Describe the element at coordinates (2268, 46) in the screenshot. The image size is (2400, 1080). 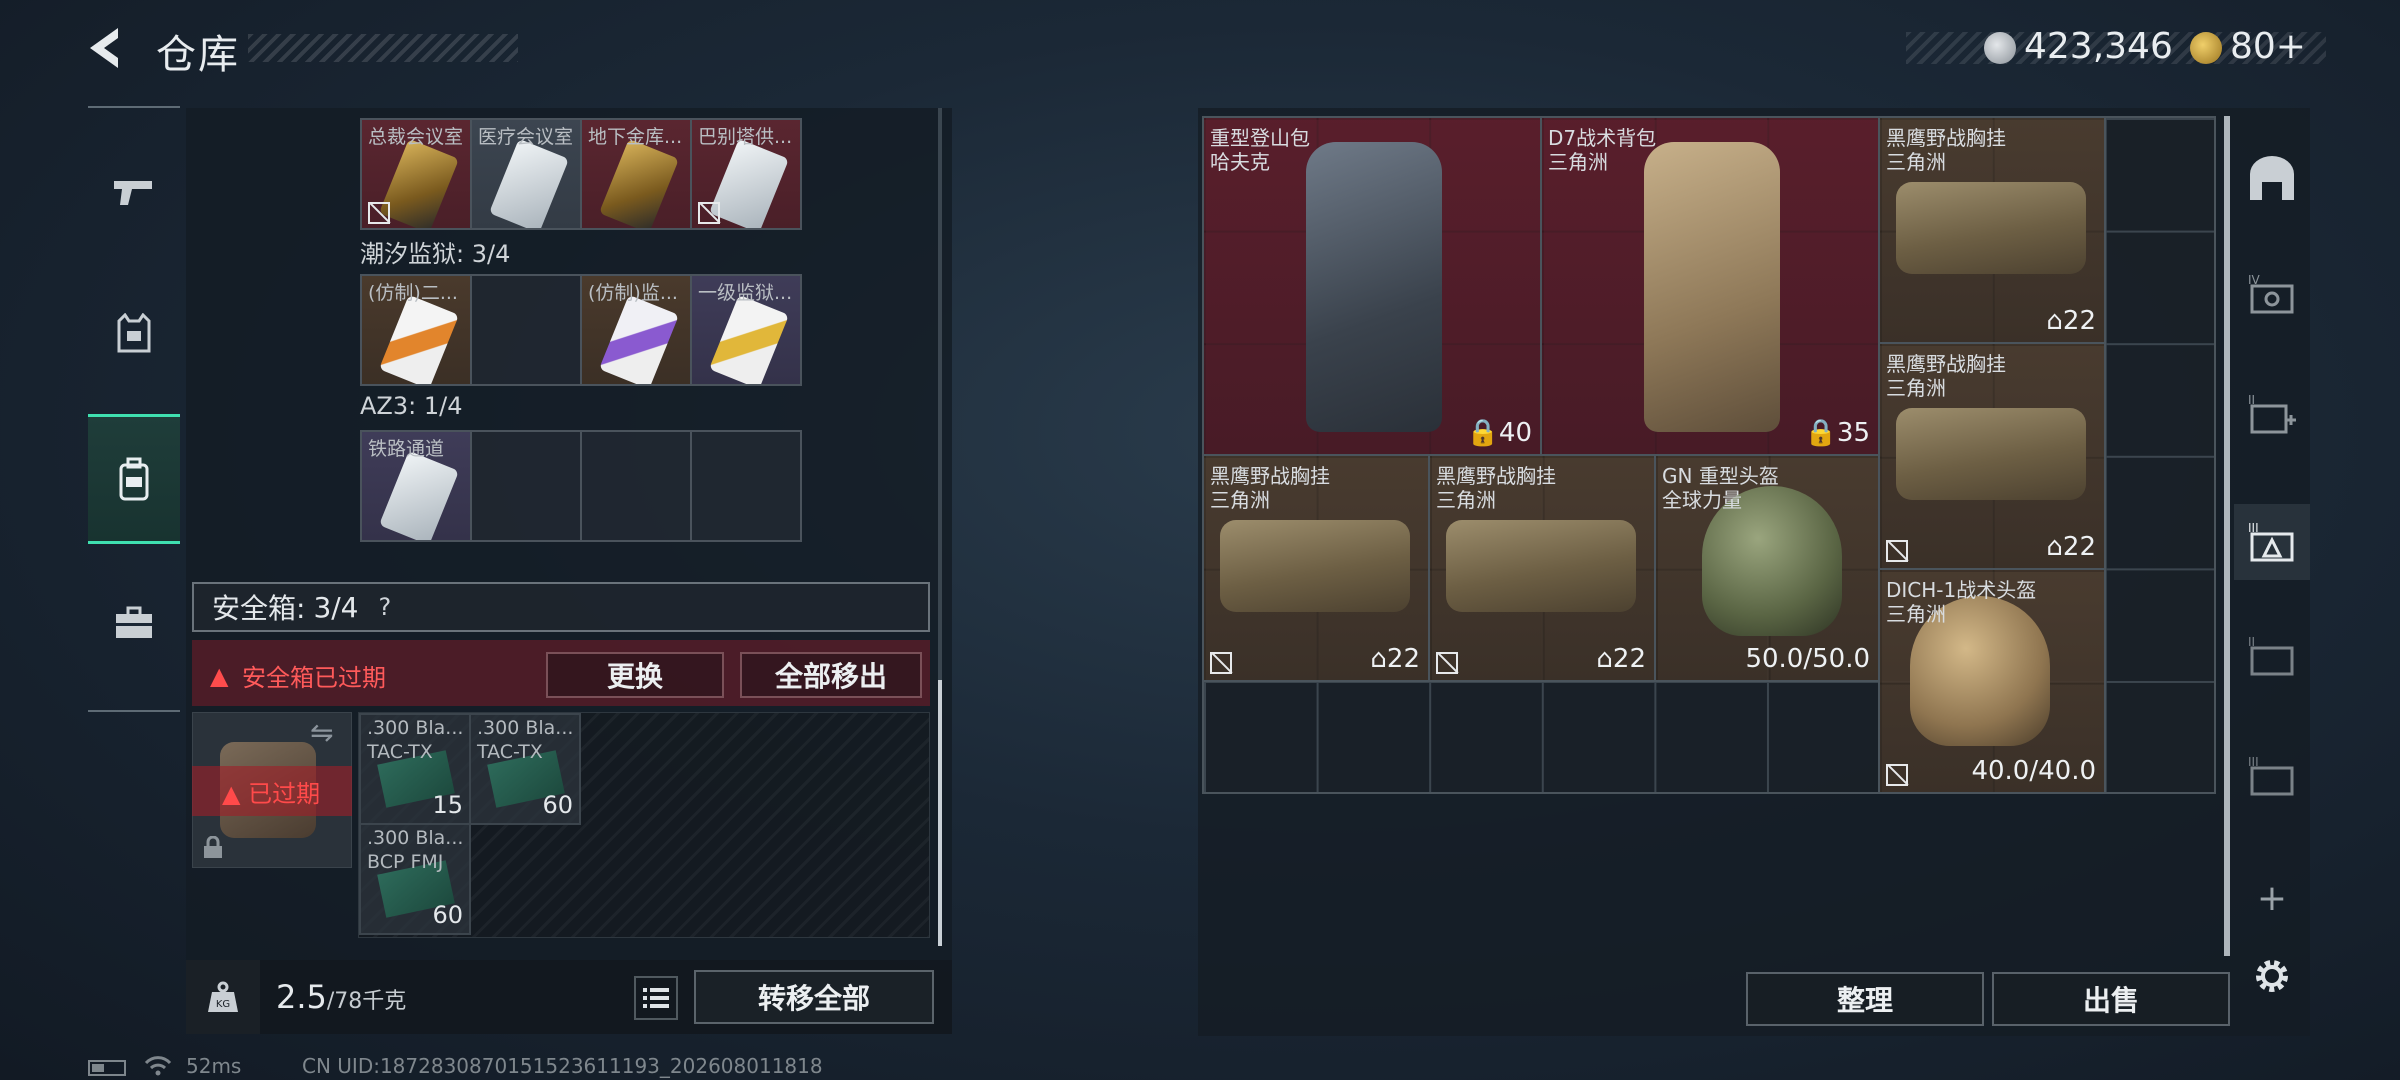
I see `gold-currency-amount: 80+` at that location.